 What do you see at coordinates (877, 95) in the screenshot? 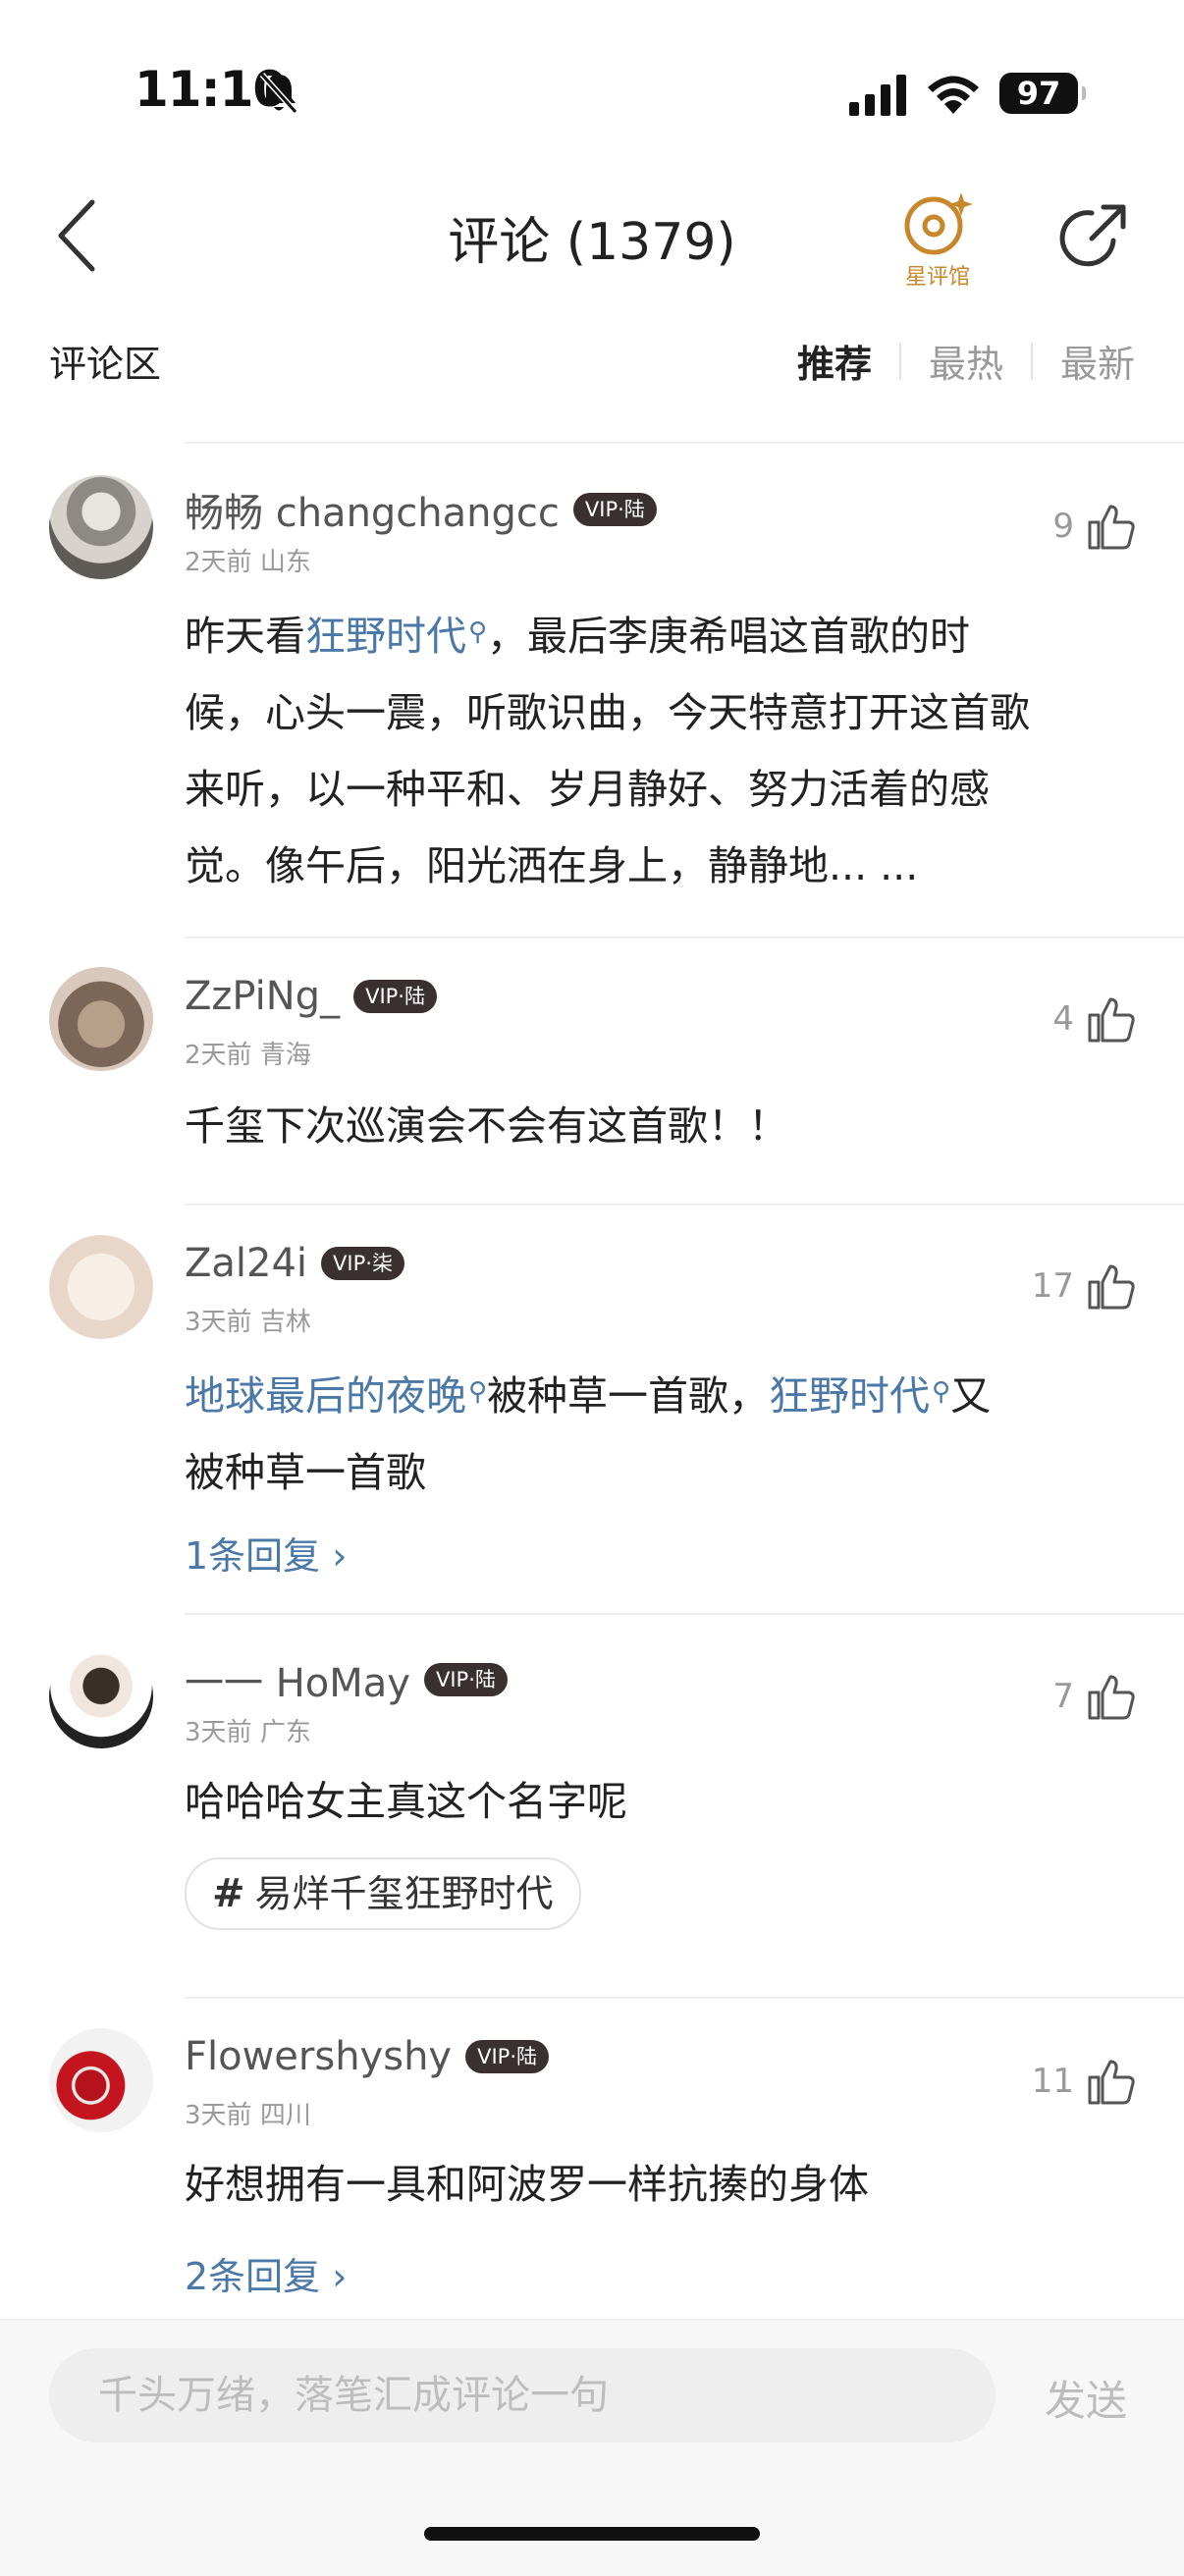
I see `cellular-signal-icon` at bounding box center [877, 95].